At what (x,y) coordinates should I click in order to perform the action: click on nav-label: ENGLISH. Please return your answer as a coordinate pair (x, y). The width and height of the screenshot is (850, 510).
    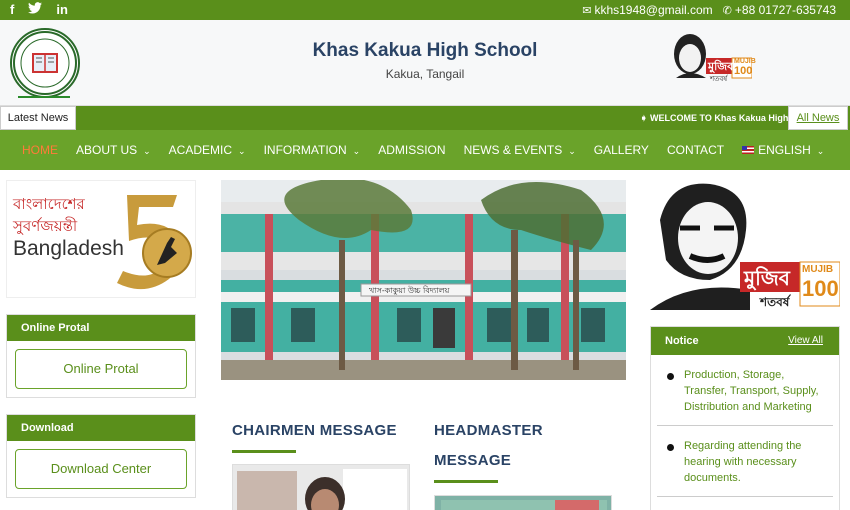
    Looking at the image, I should click on (784, 149).